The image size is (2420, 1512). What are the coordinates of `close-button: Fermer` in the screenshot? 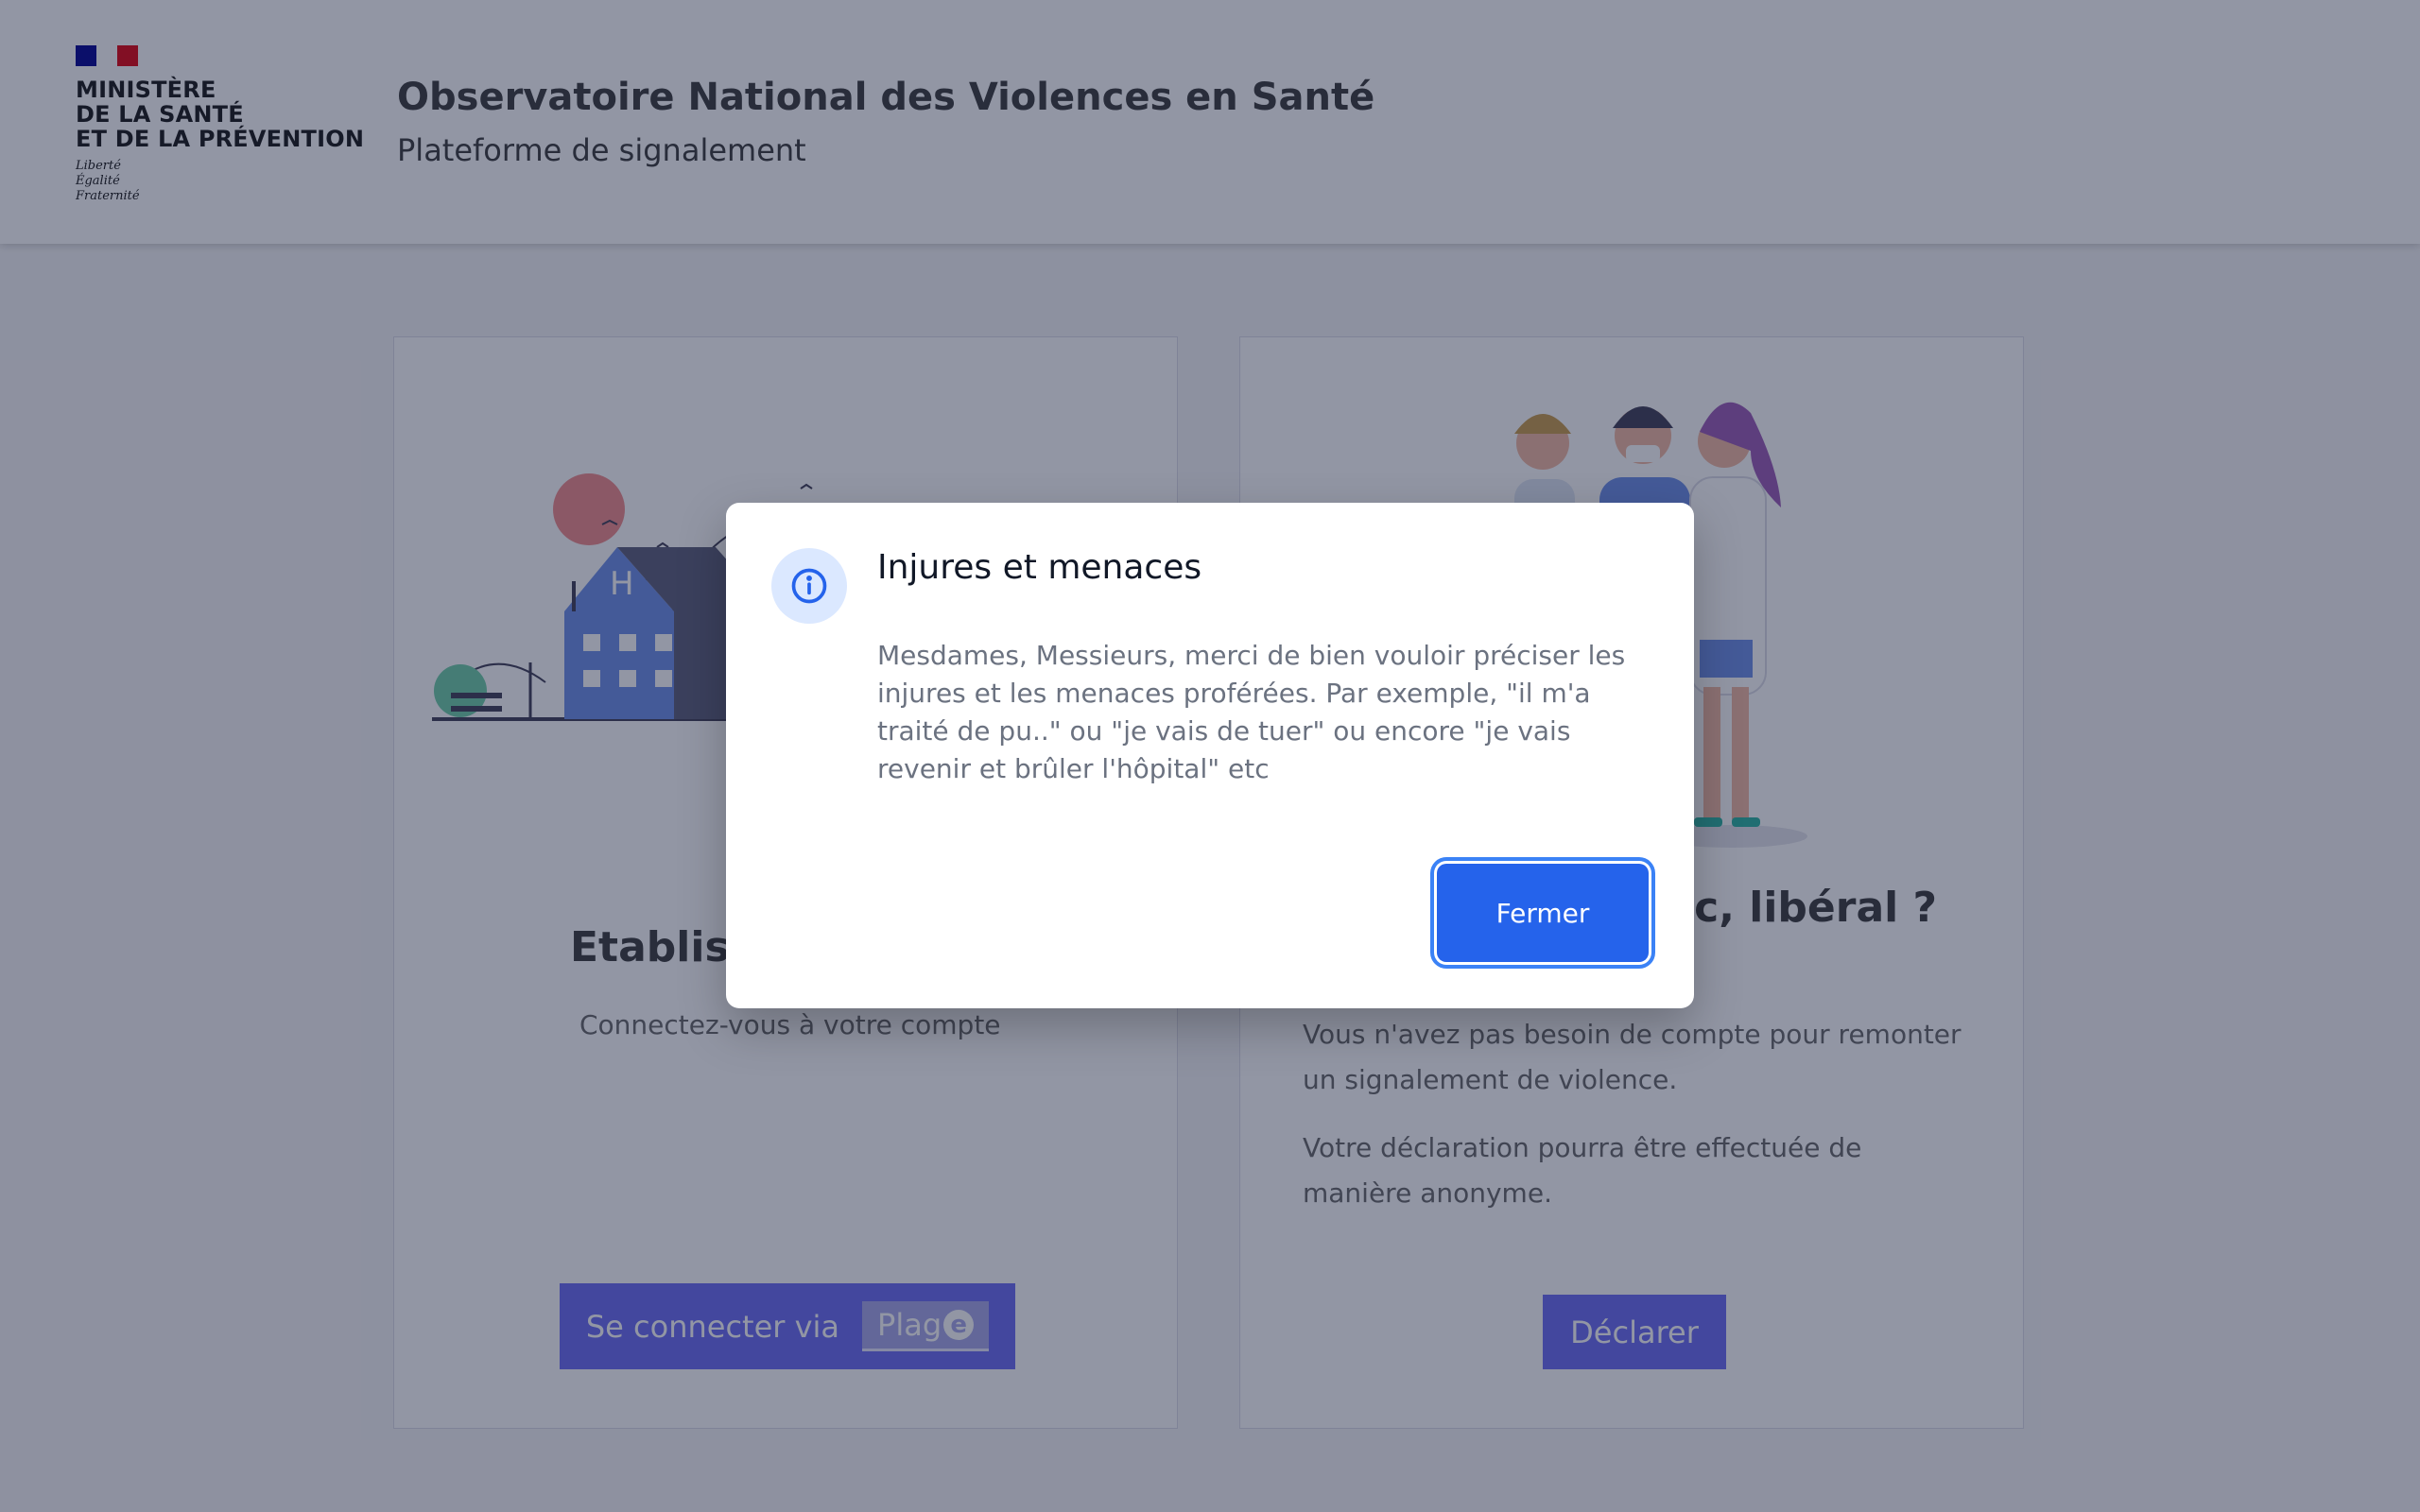 It's located at (1543, 913).